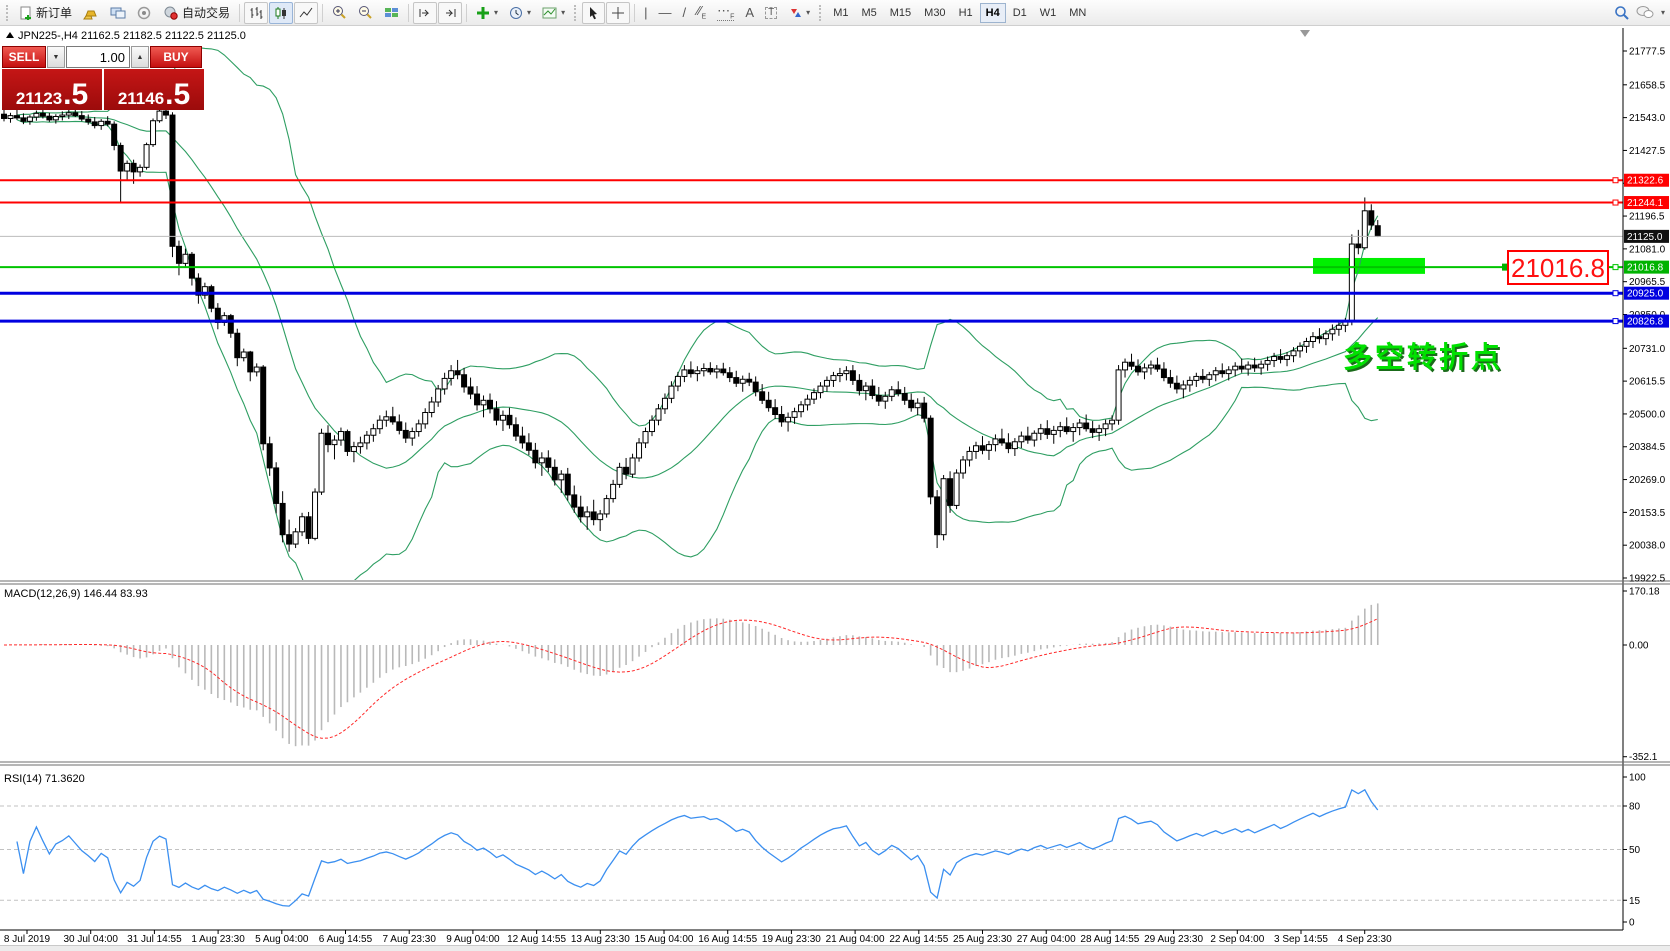 The width and height of the screenshot is (1670, 951). Describe the element at coordinates (487, 13) in the screenshot. I see `indicators-button: ▾` at that location.